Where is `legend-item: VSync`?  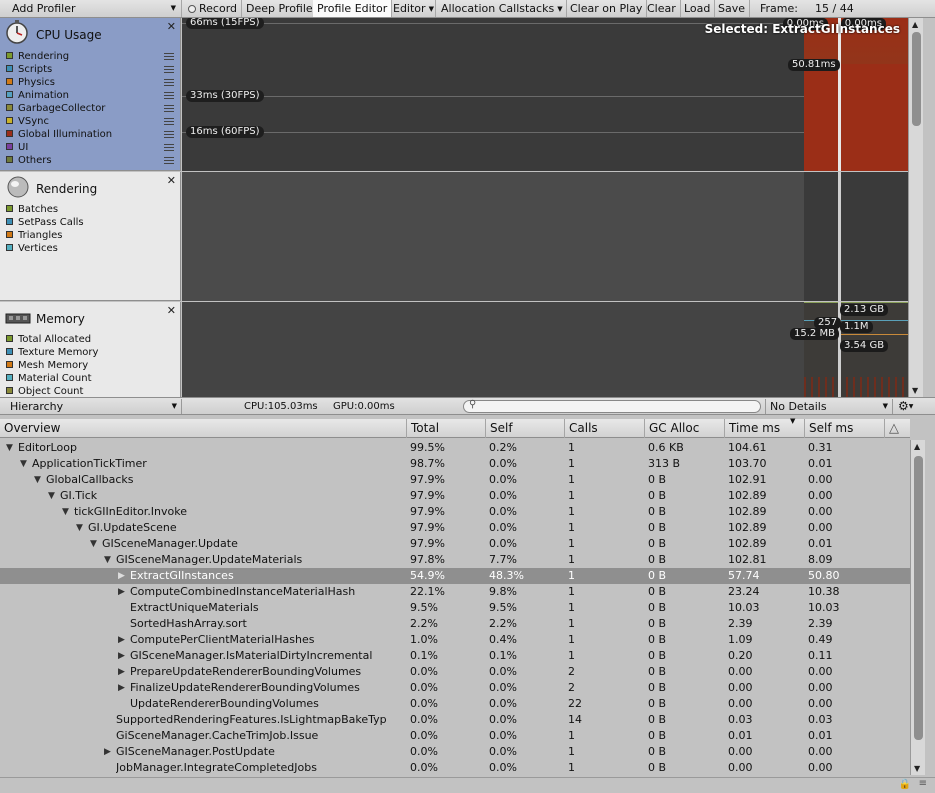 legend-item: VSync is located at coordinates (91, 121).